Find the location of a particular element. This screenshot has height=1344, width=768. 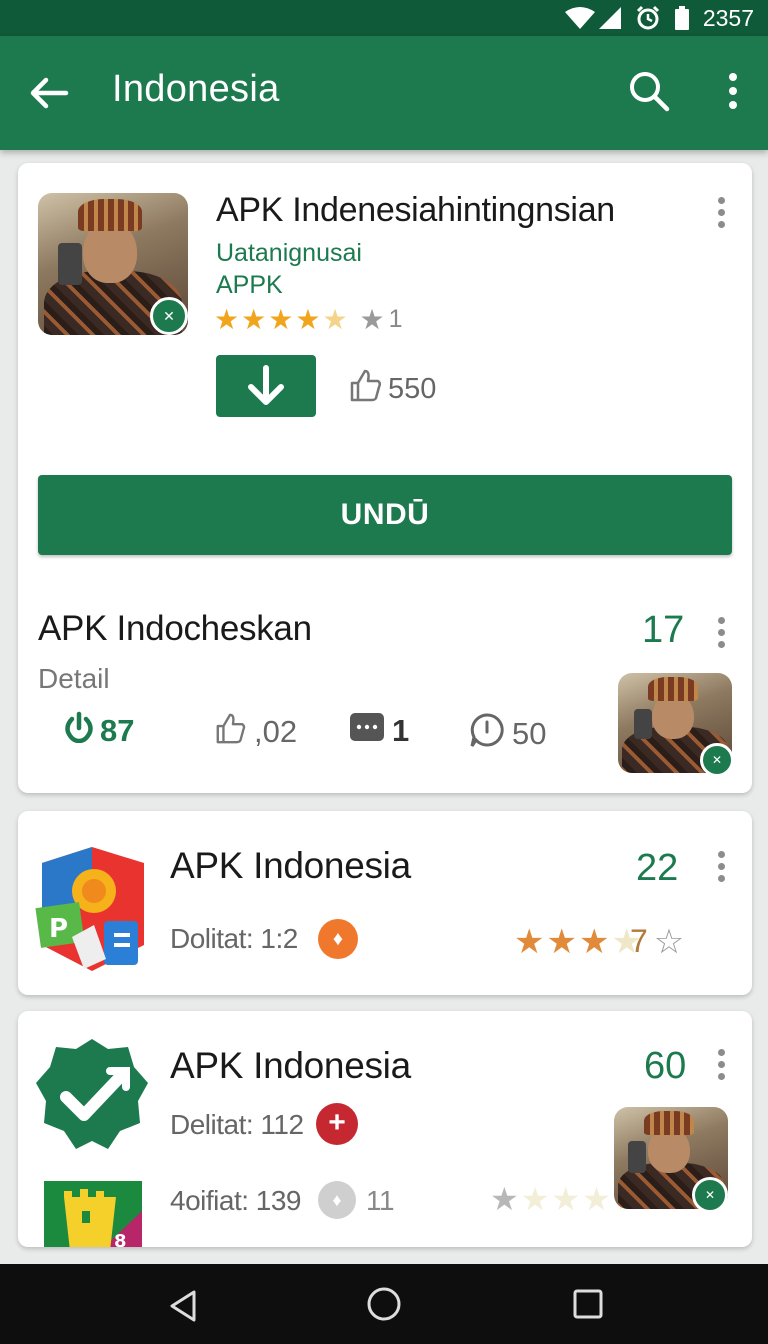

stat-likes: ,02 is located at coordinates (255, 732).